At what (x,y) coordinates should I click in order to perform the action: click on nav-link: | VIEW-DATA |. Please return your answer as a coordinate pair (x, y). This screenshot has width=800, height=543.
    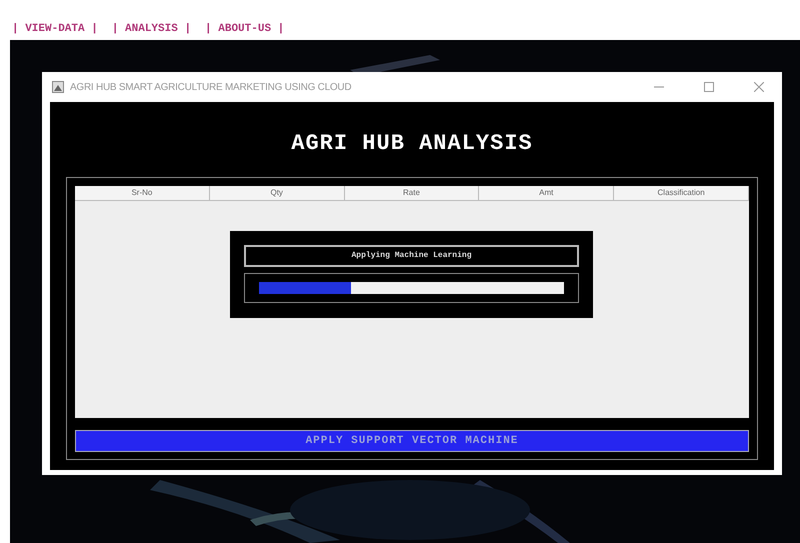
    Looking at the image, I should click on (55, 28).